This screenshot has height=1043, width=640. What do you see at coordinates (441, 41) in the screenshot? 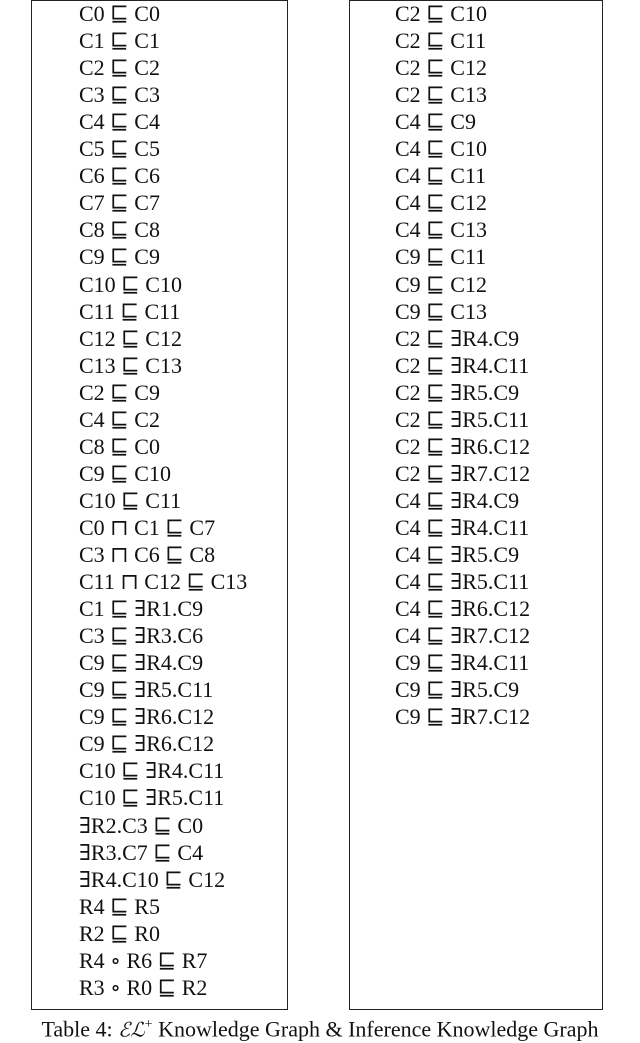
I see `axiom-row: C2 ⊑ C11` at bounding box center [441, 41].